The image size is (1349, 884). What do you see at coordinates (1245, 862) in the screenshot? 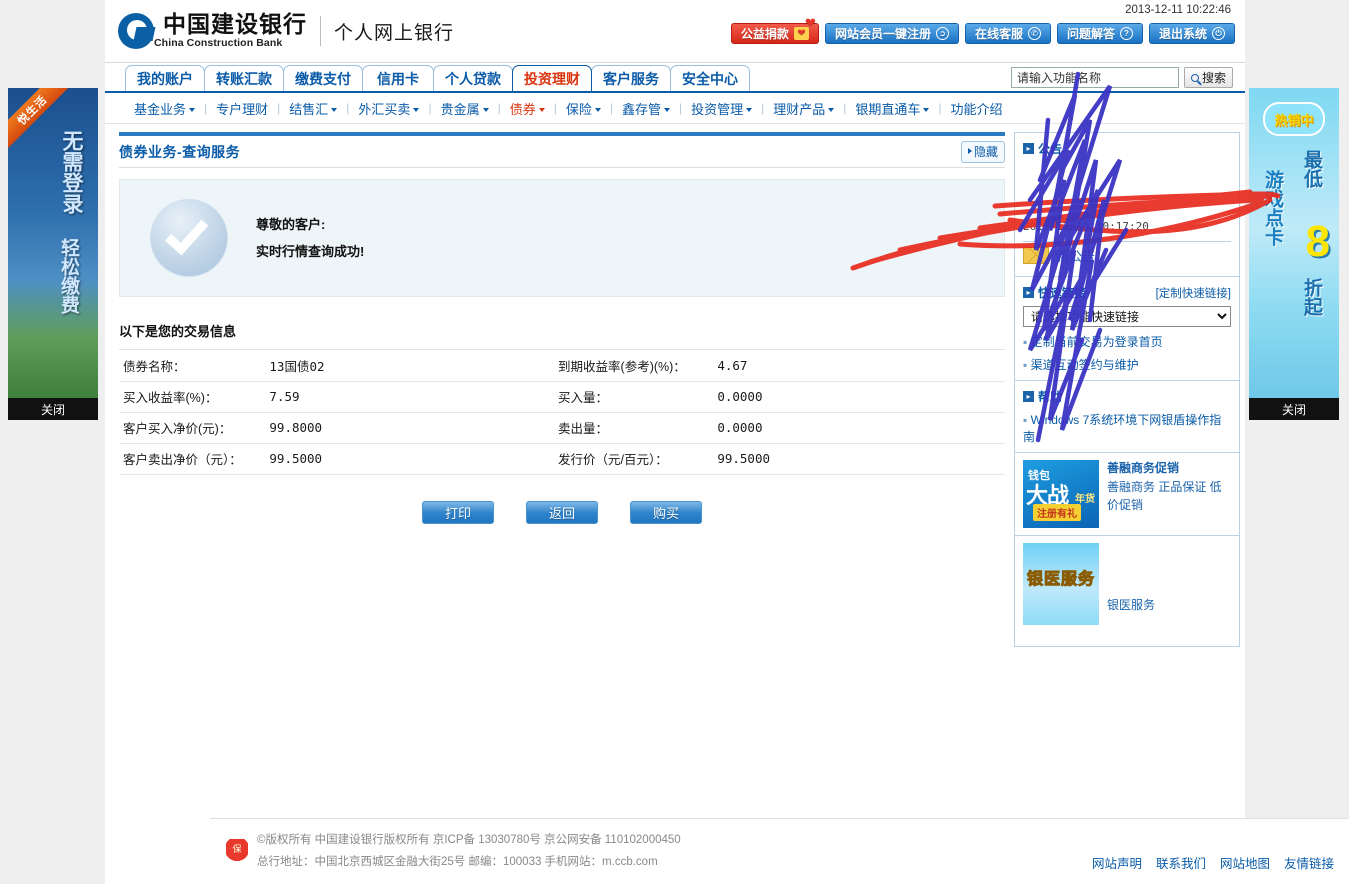
I see `footer-link-sitemap: 网站地图` at bounding box center [1245, 862].